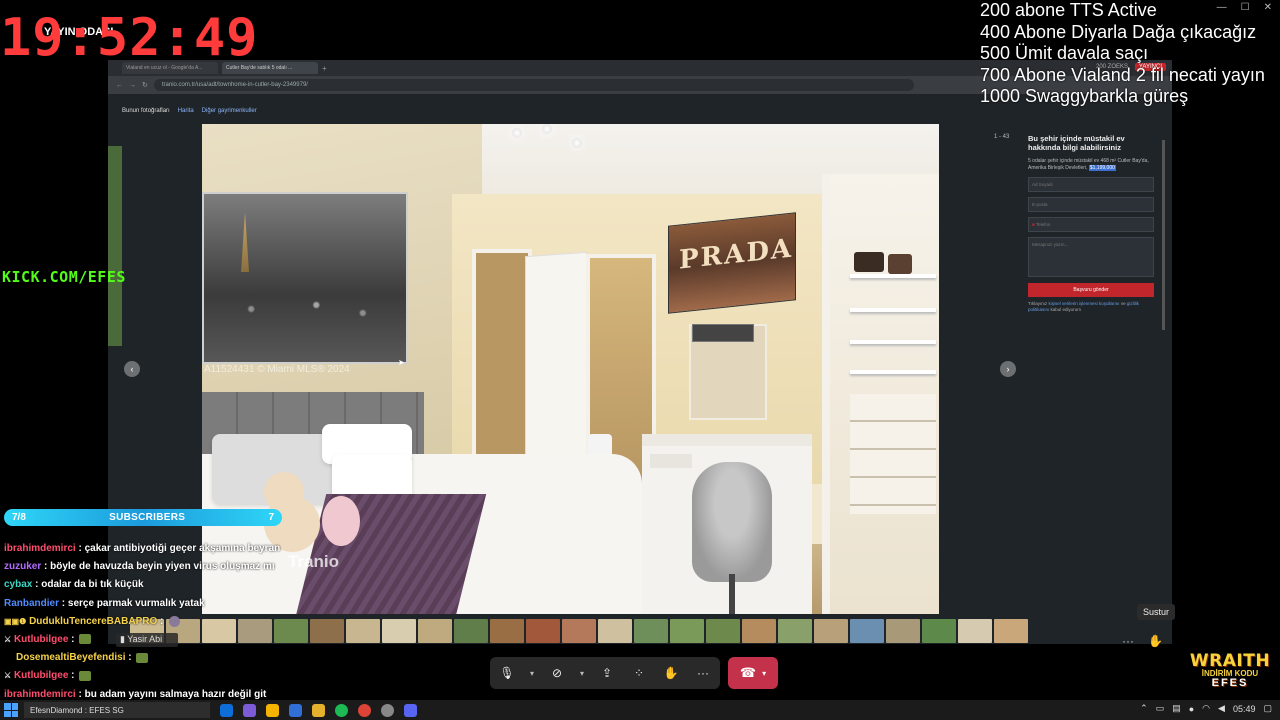  I want to click on file-explorer-icon, so click(318, 710).